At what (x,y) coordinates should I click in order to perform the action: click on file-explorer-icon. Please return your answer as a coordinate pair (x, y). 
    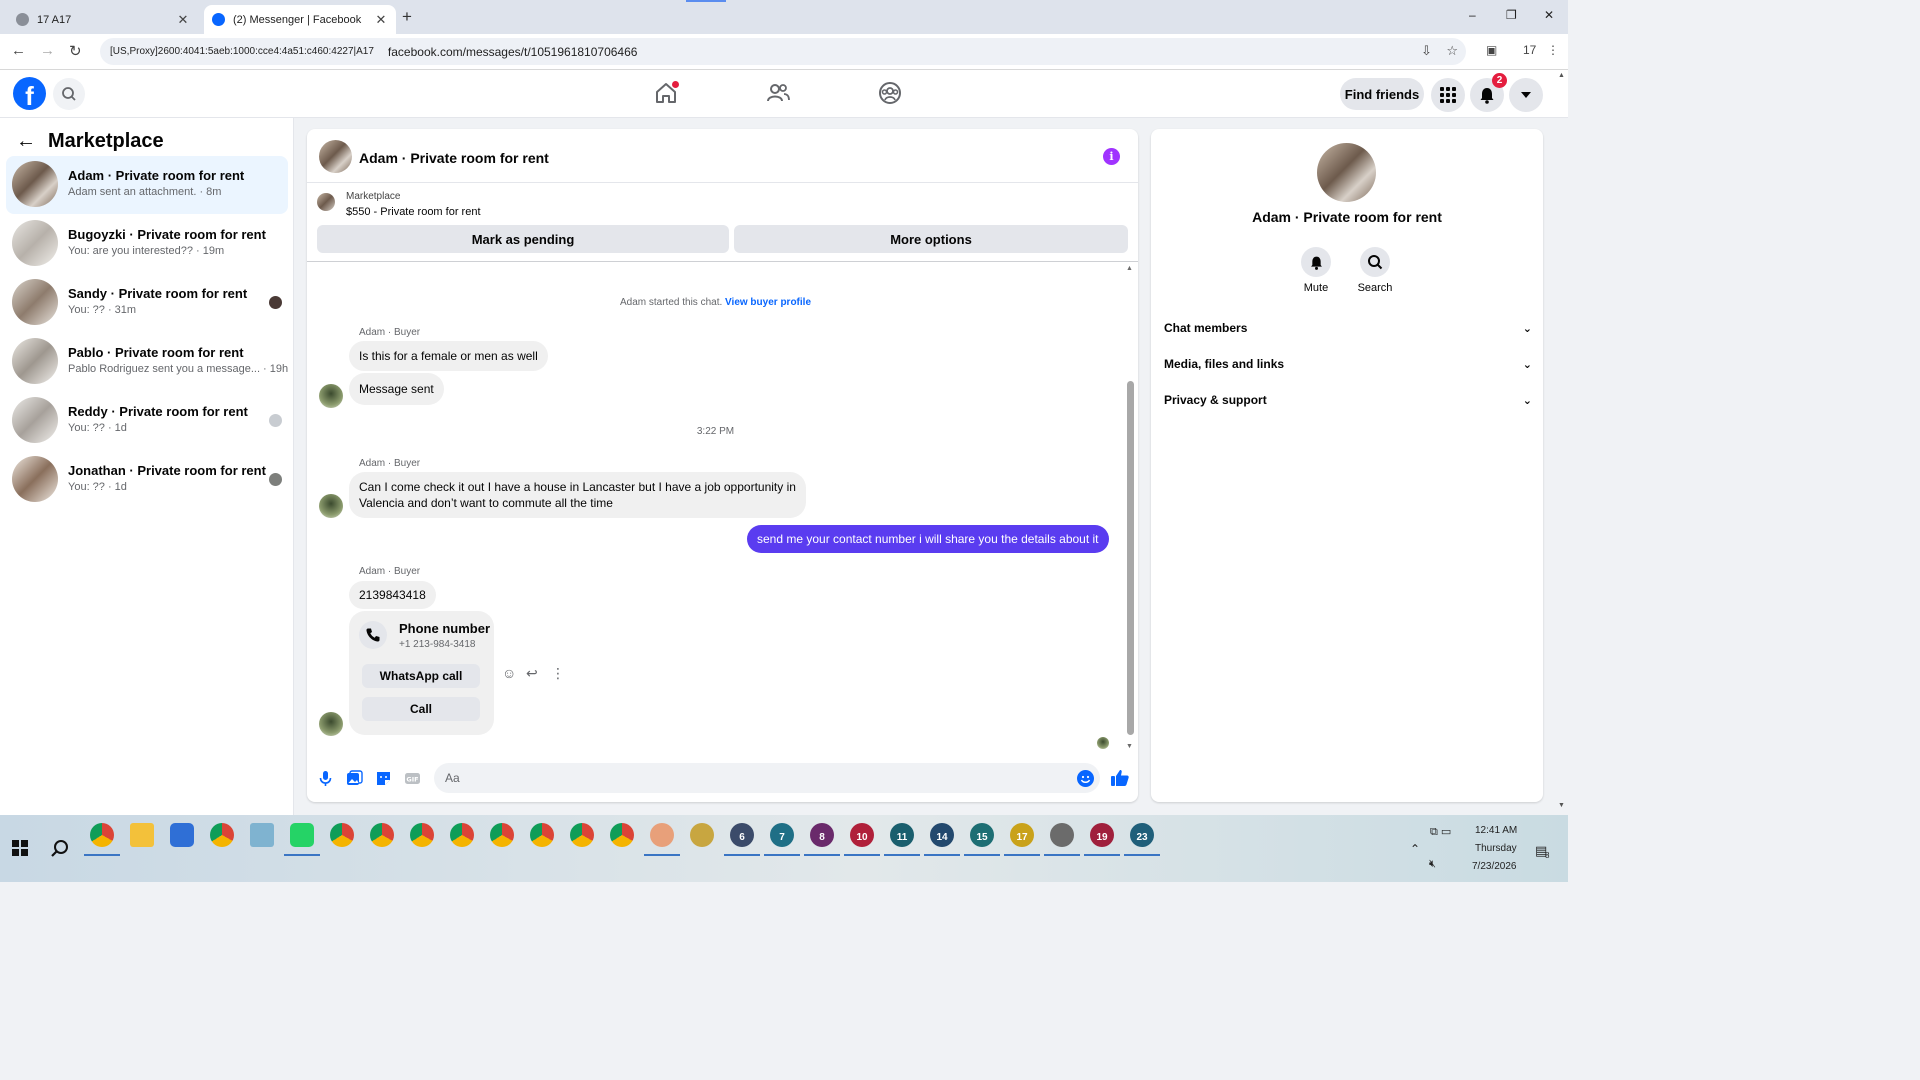
    Looking at the image, I should click on (142, 835).